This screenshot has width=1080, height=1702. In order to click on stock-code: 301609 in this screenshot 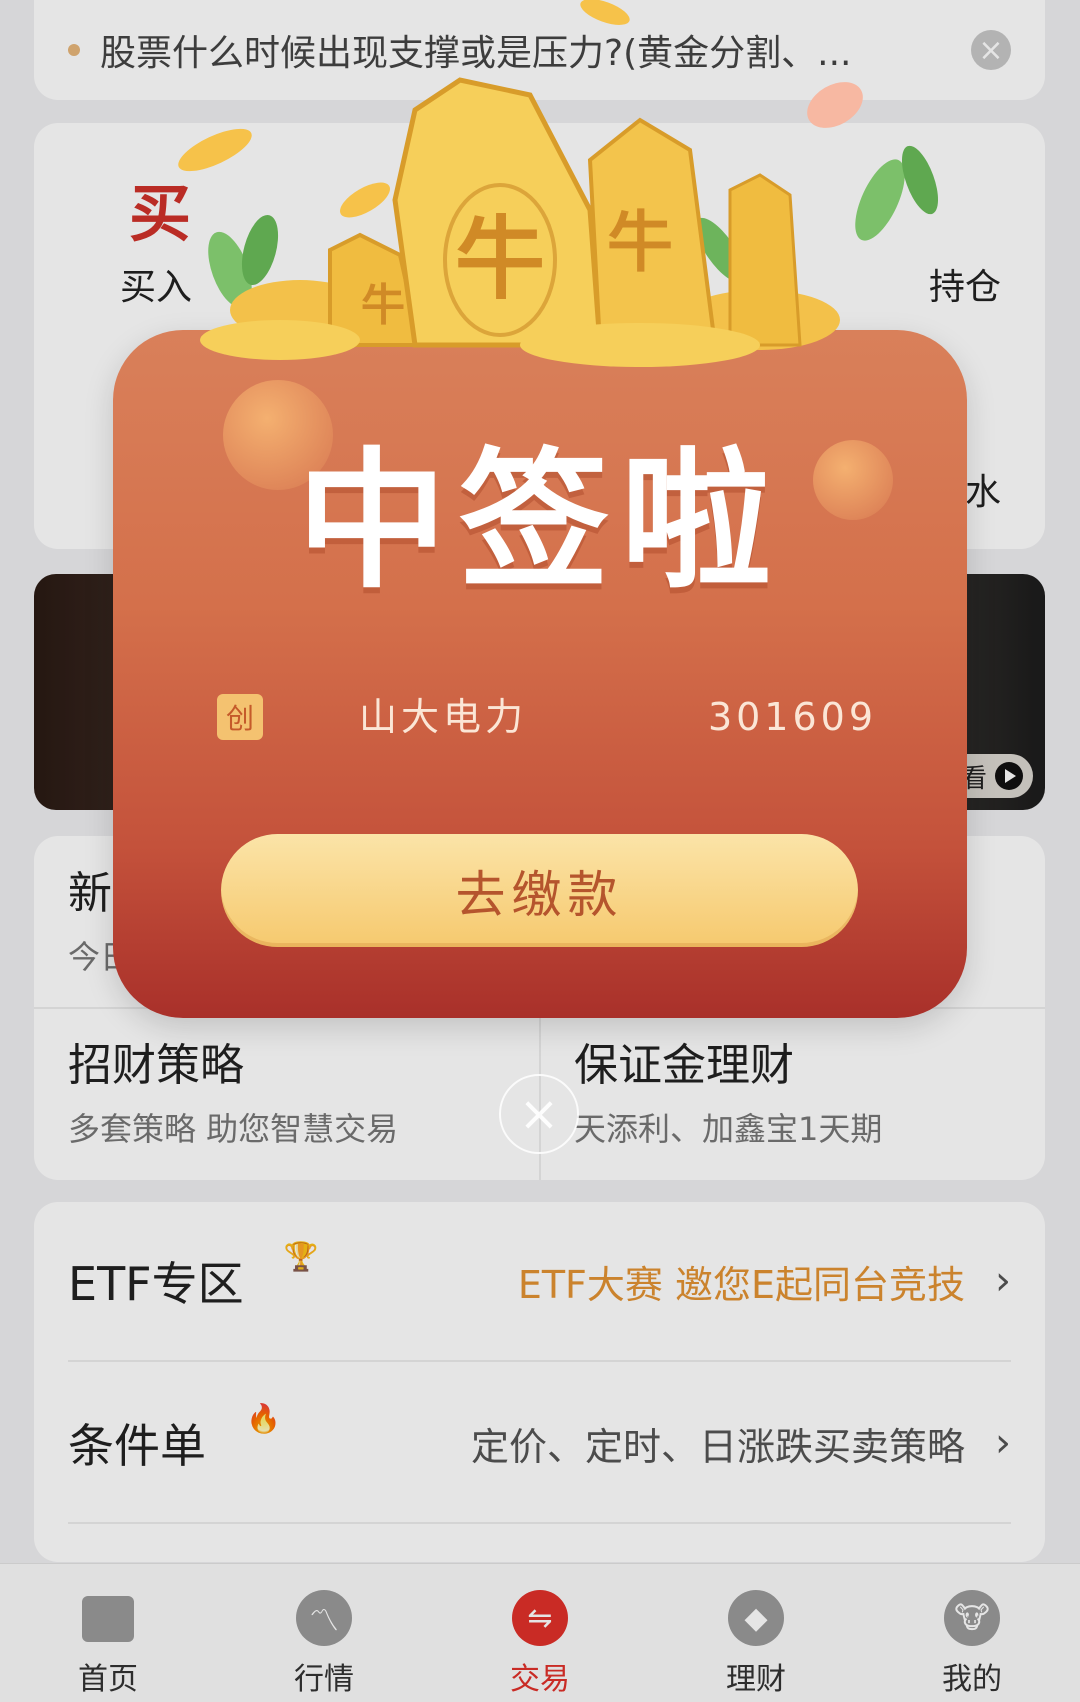, I will do `click(792, 717)`.